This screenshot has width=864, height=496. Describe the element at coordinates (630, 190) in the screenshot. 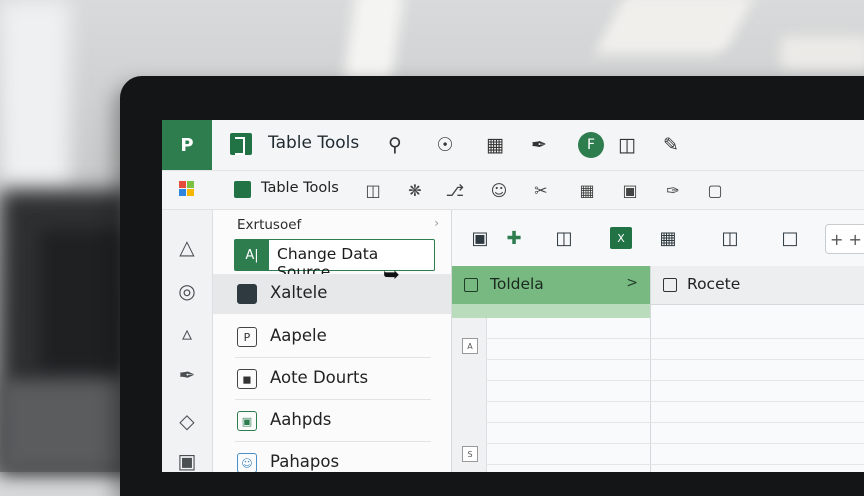

I see `image-icon: ▣` at that location.